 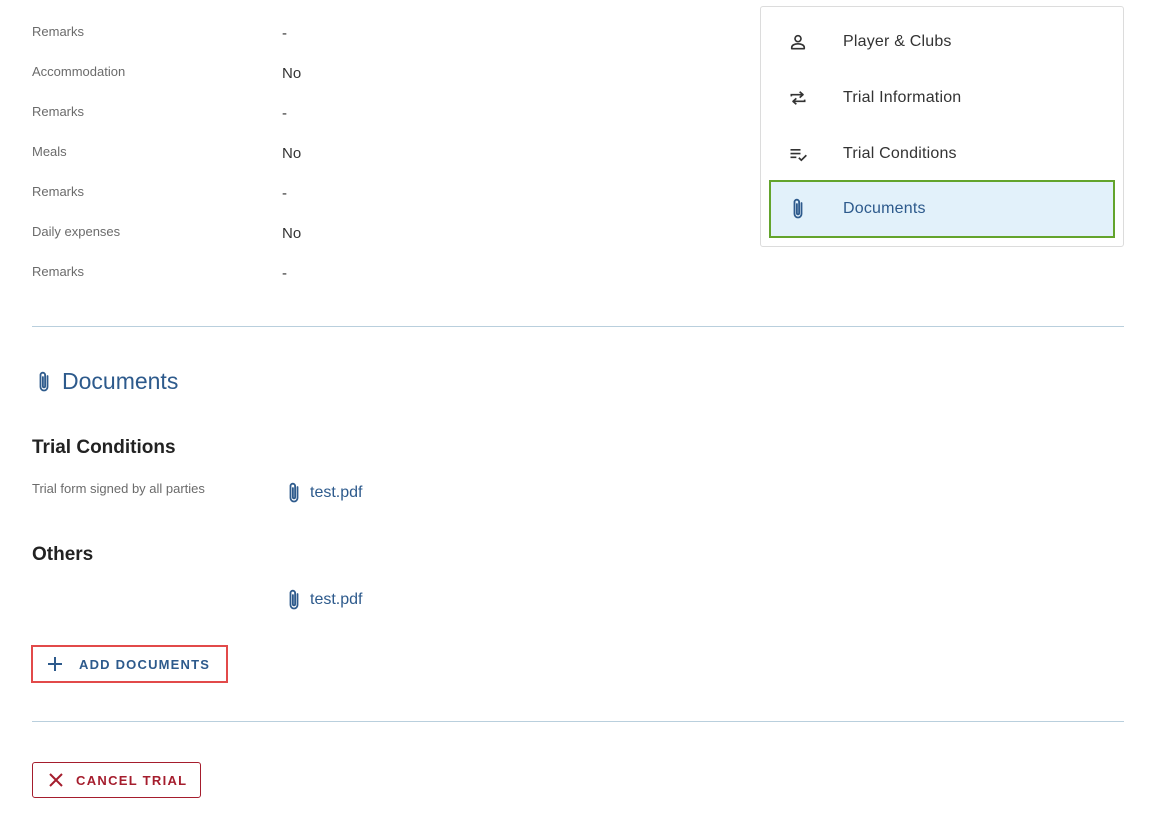 What do you see at coordinates (884, 208) in the screenshot?
I see `nav-item-label: Documents` at bounding box center [884, 208].